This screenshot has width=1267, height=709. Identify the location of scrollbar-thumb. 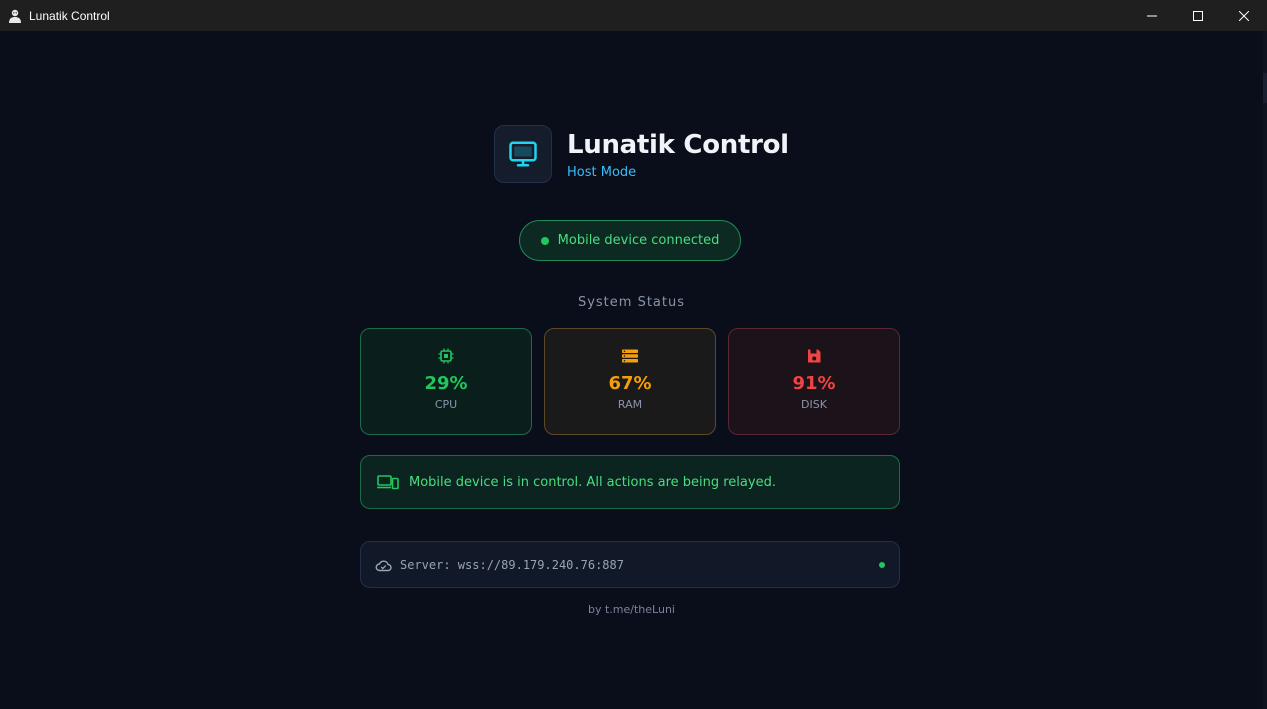
(1265, 88).